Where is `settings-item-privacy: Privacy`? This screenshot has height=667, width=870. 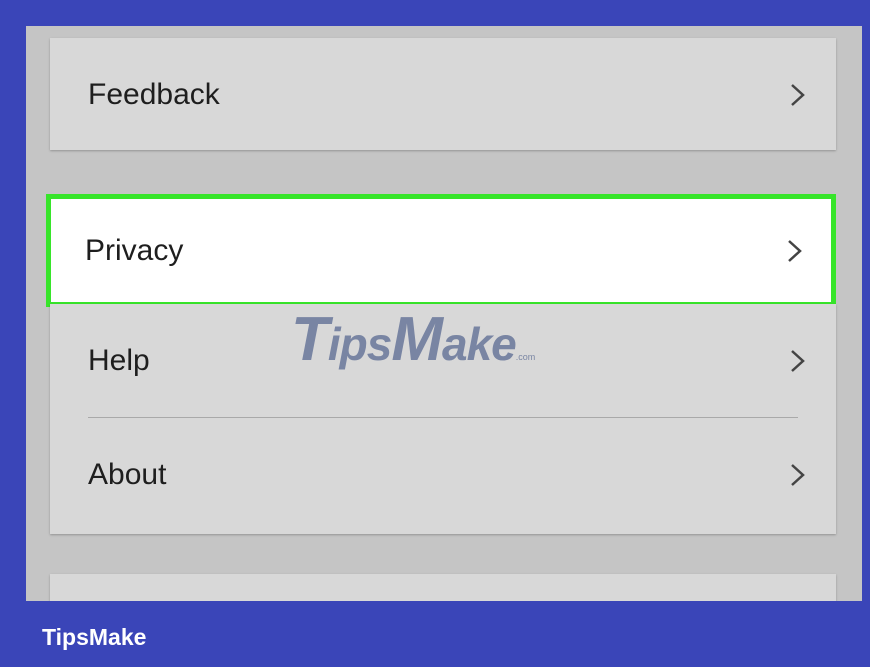
settings-item-privacy: Privacy is located at coordinates (441, 250).